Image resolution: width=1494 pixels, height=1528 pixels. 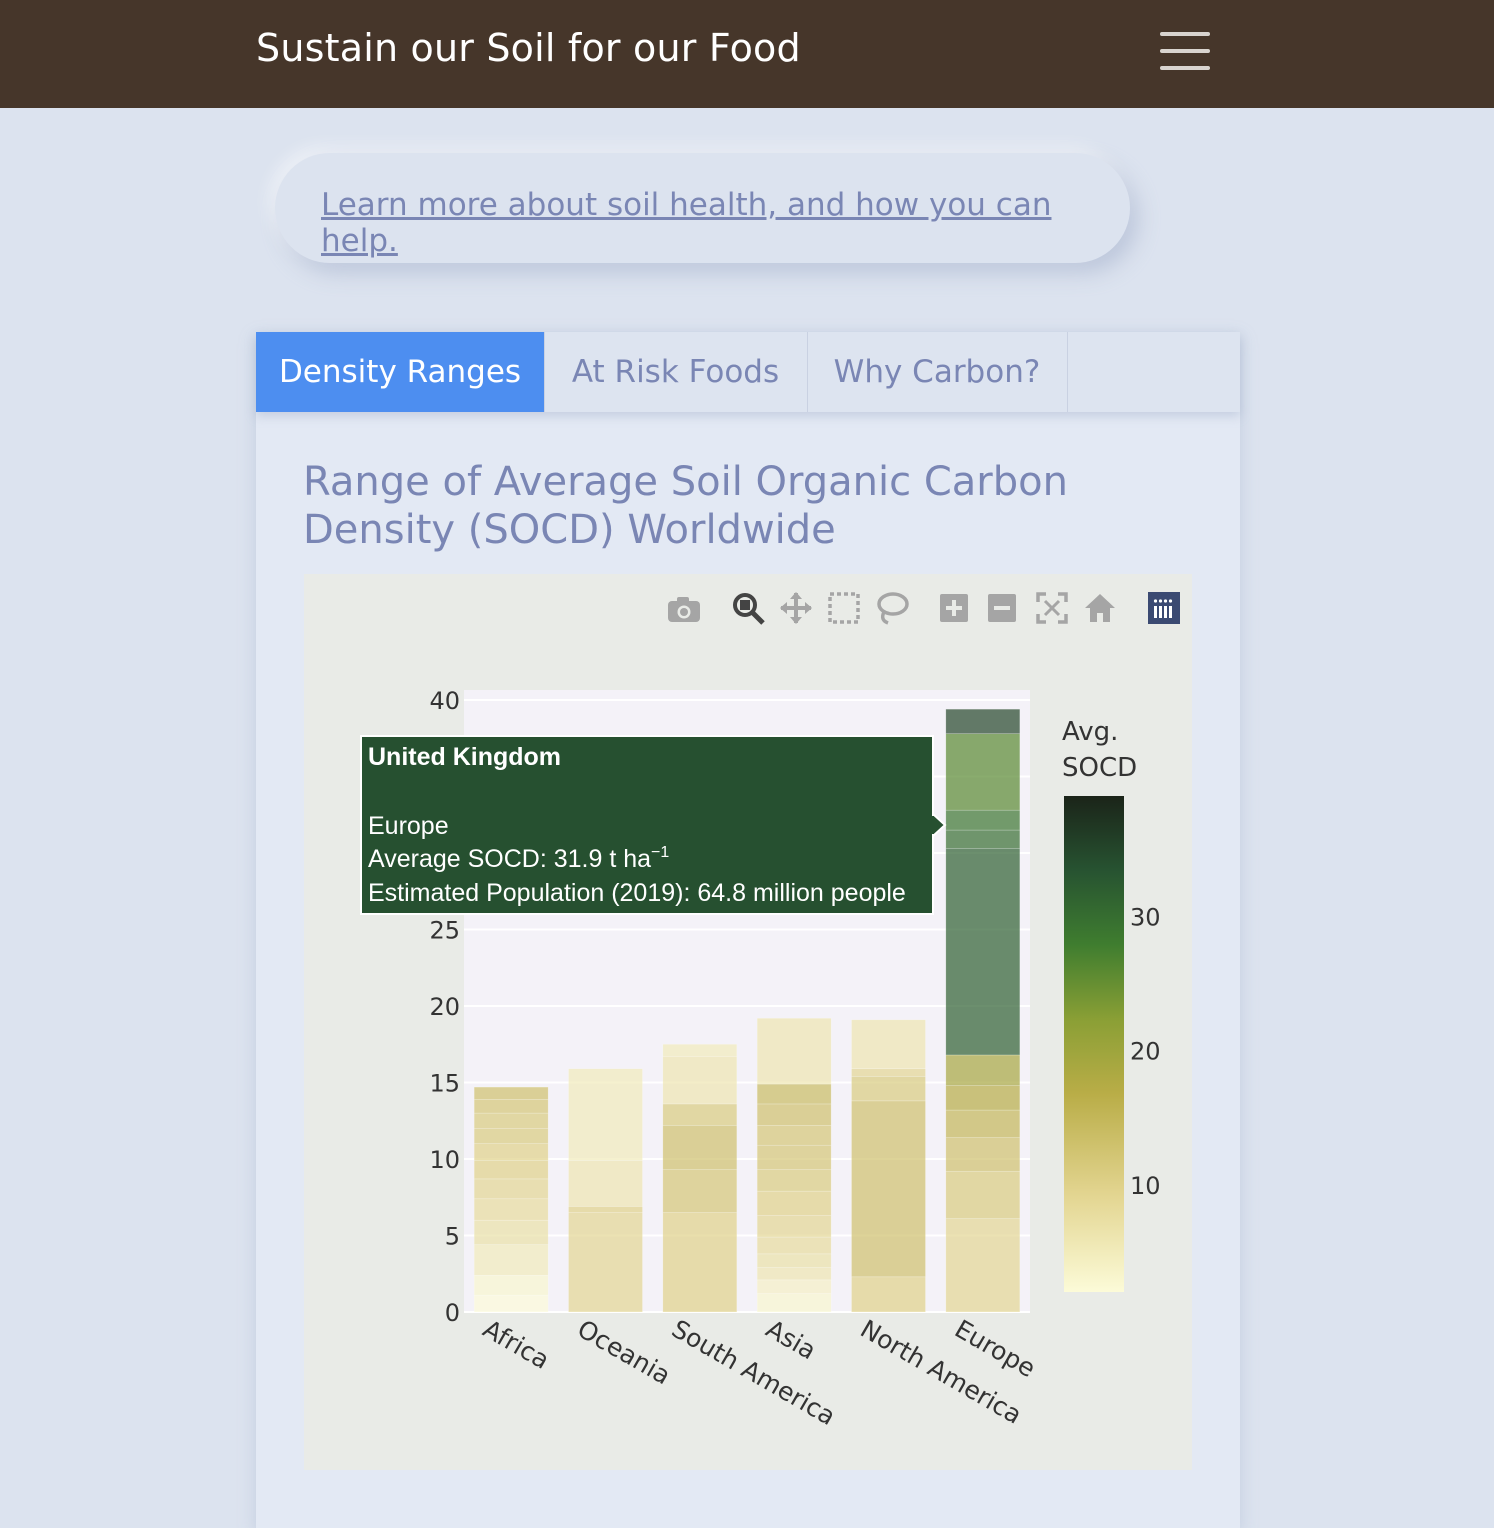 What do you see at coordinates (1185, 52) in the screenshot?
I see `menu-icon` at bounding box center [1185, 52].